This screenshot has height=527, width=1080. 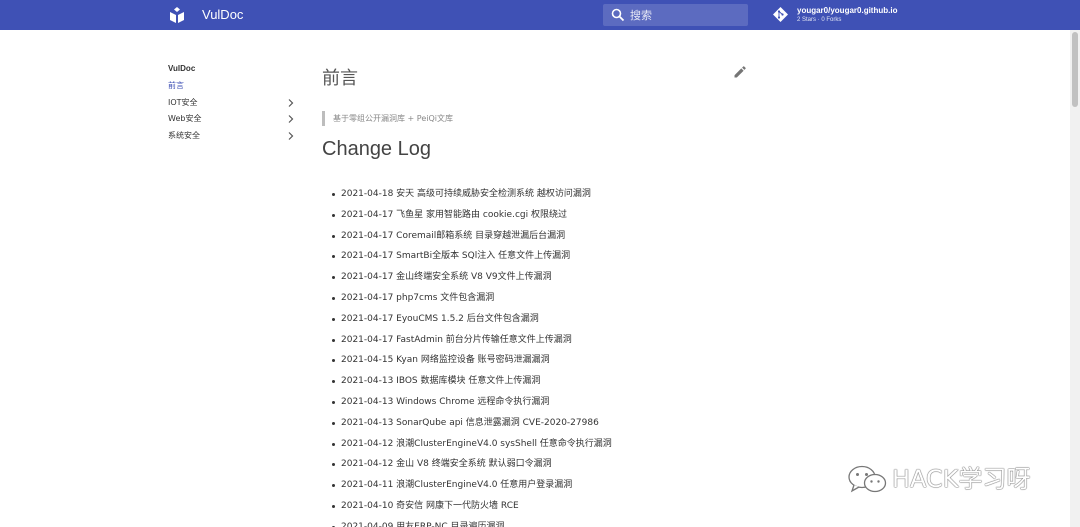 I want to click on watermark: HACK学习呀, so click(x=951, y=479).